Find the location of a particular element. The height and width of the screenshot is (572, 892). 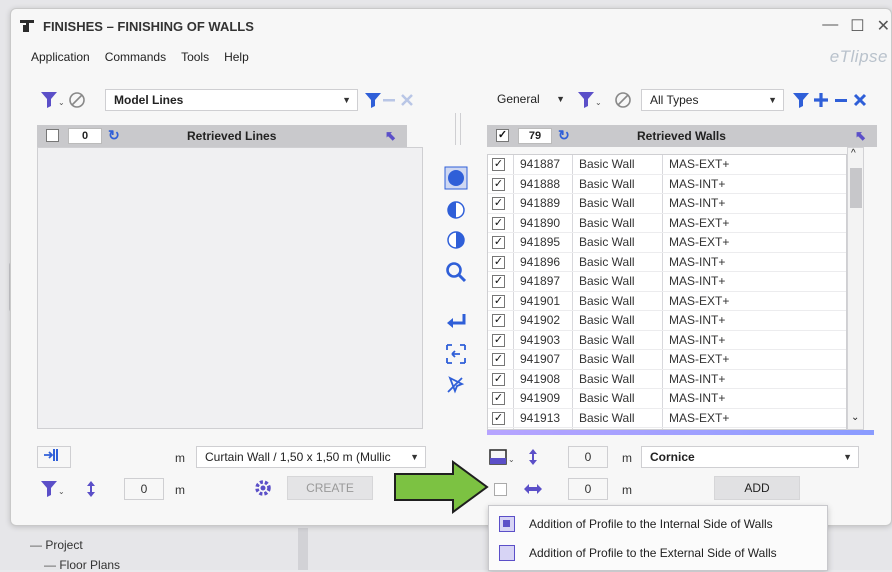

half-right-circle-icon is located at coordinates (456, 240).